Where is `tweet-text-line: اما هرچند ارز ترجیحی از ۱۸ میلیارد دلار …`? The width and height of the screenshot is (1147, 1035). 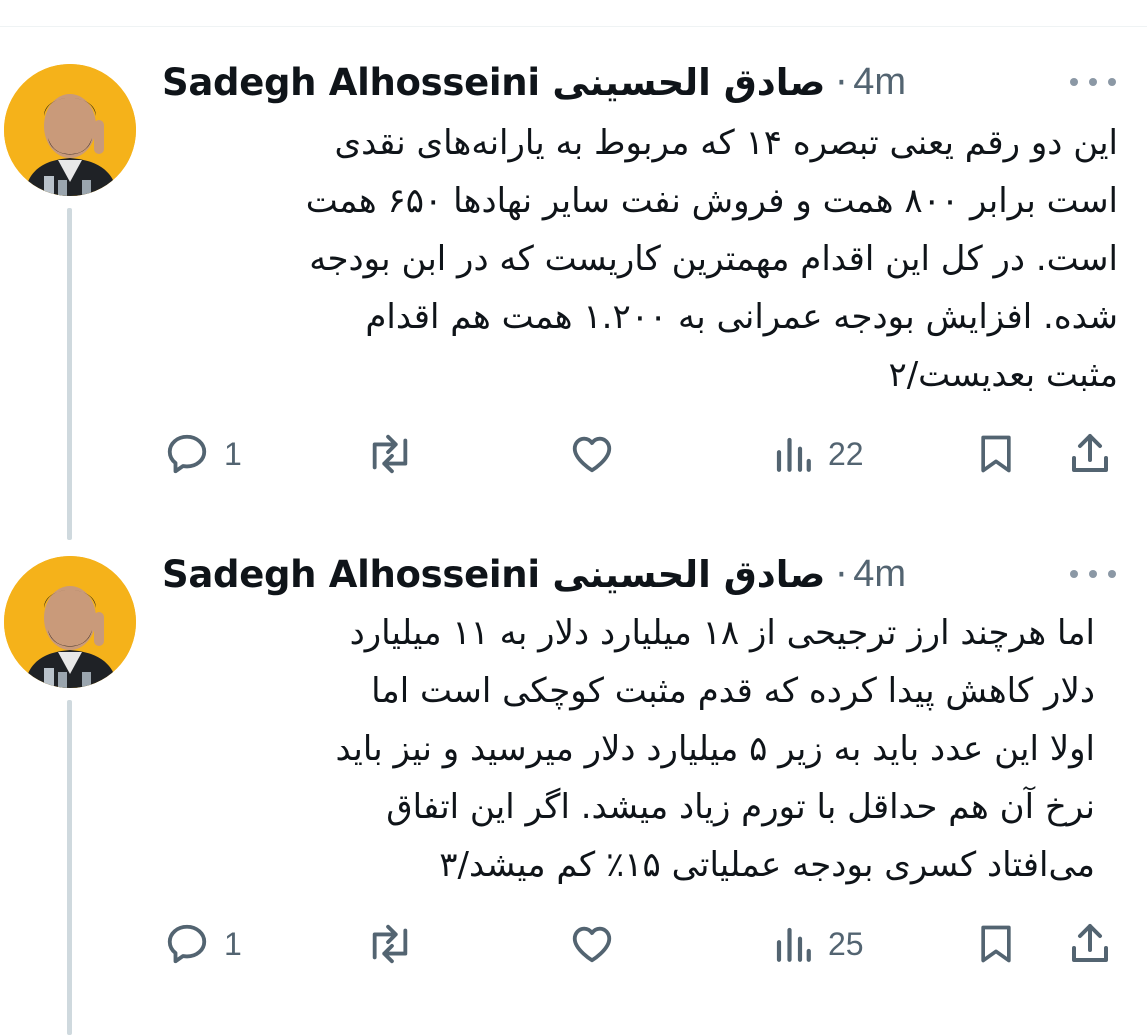
tweet-text-line: اما هرچند ارز ترجیحی از ۱۸ میلیارد دلار … is located at coordinates (722, 633).